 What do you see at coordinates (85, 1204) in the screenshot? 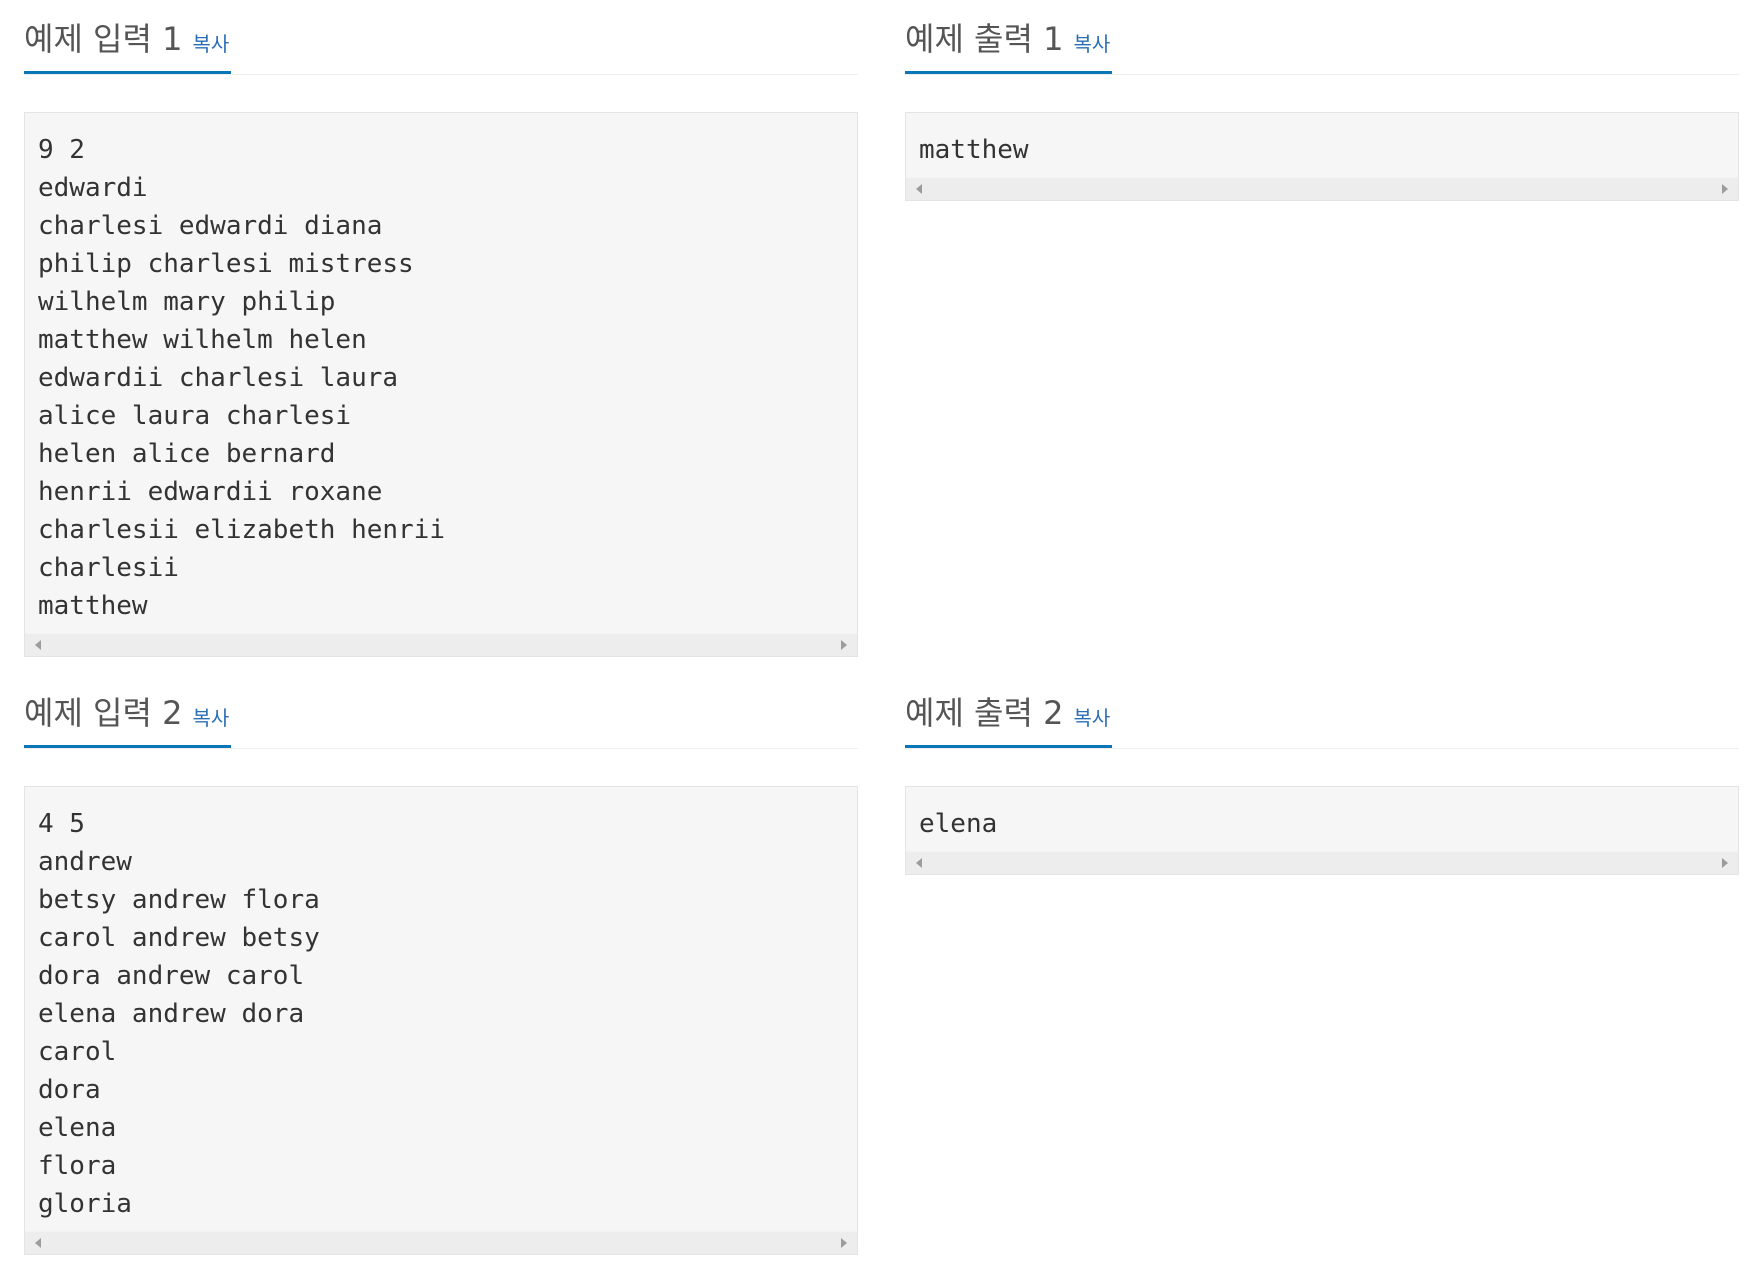
I see `sample-input-2-line: gloria` at bounding box center [85, 1204].